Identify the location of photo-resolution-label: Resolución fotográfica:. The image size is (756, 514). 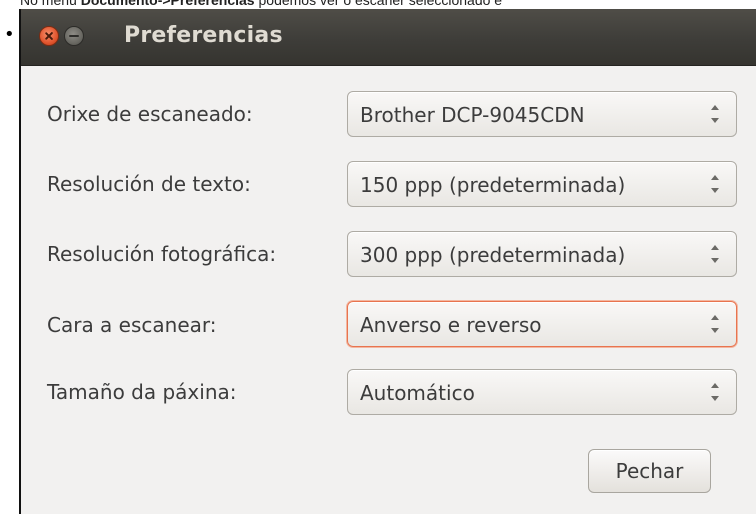
(162, 254).